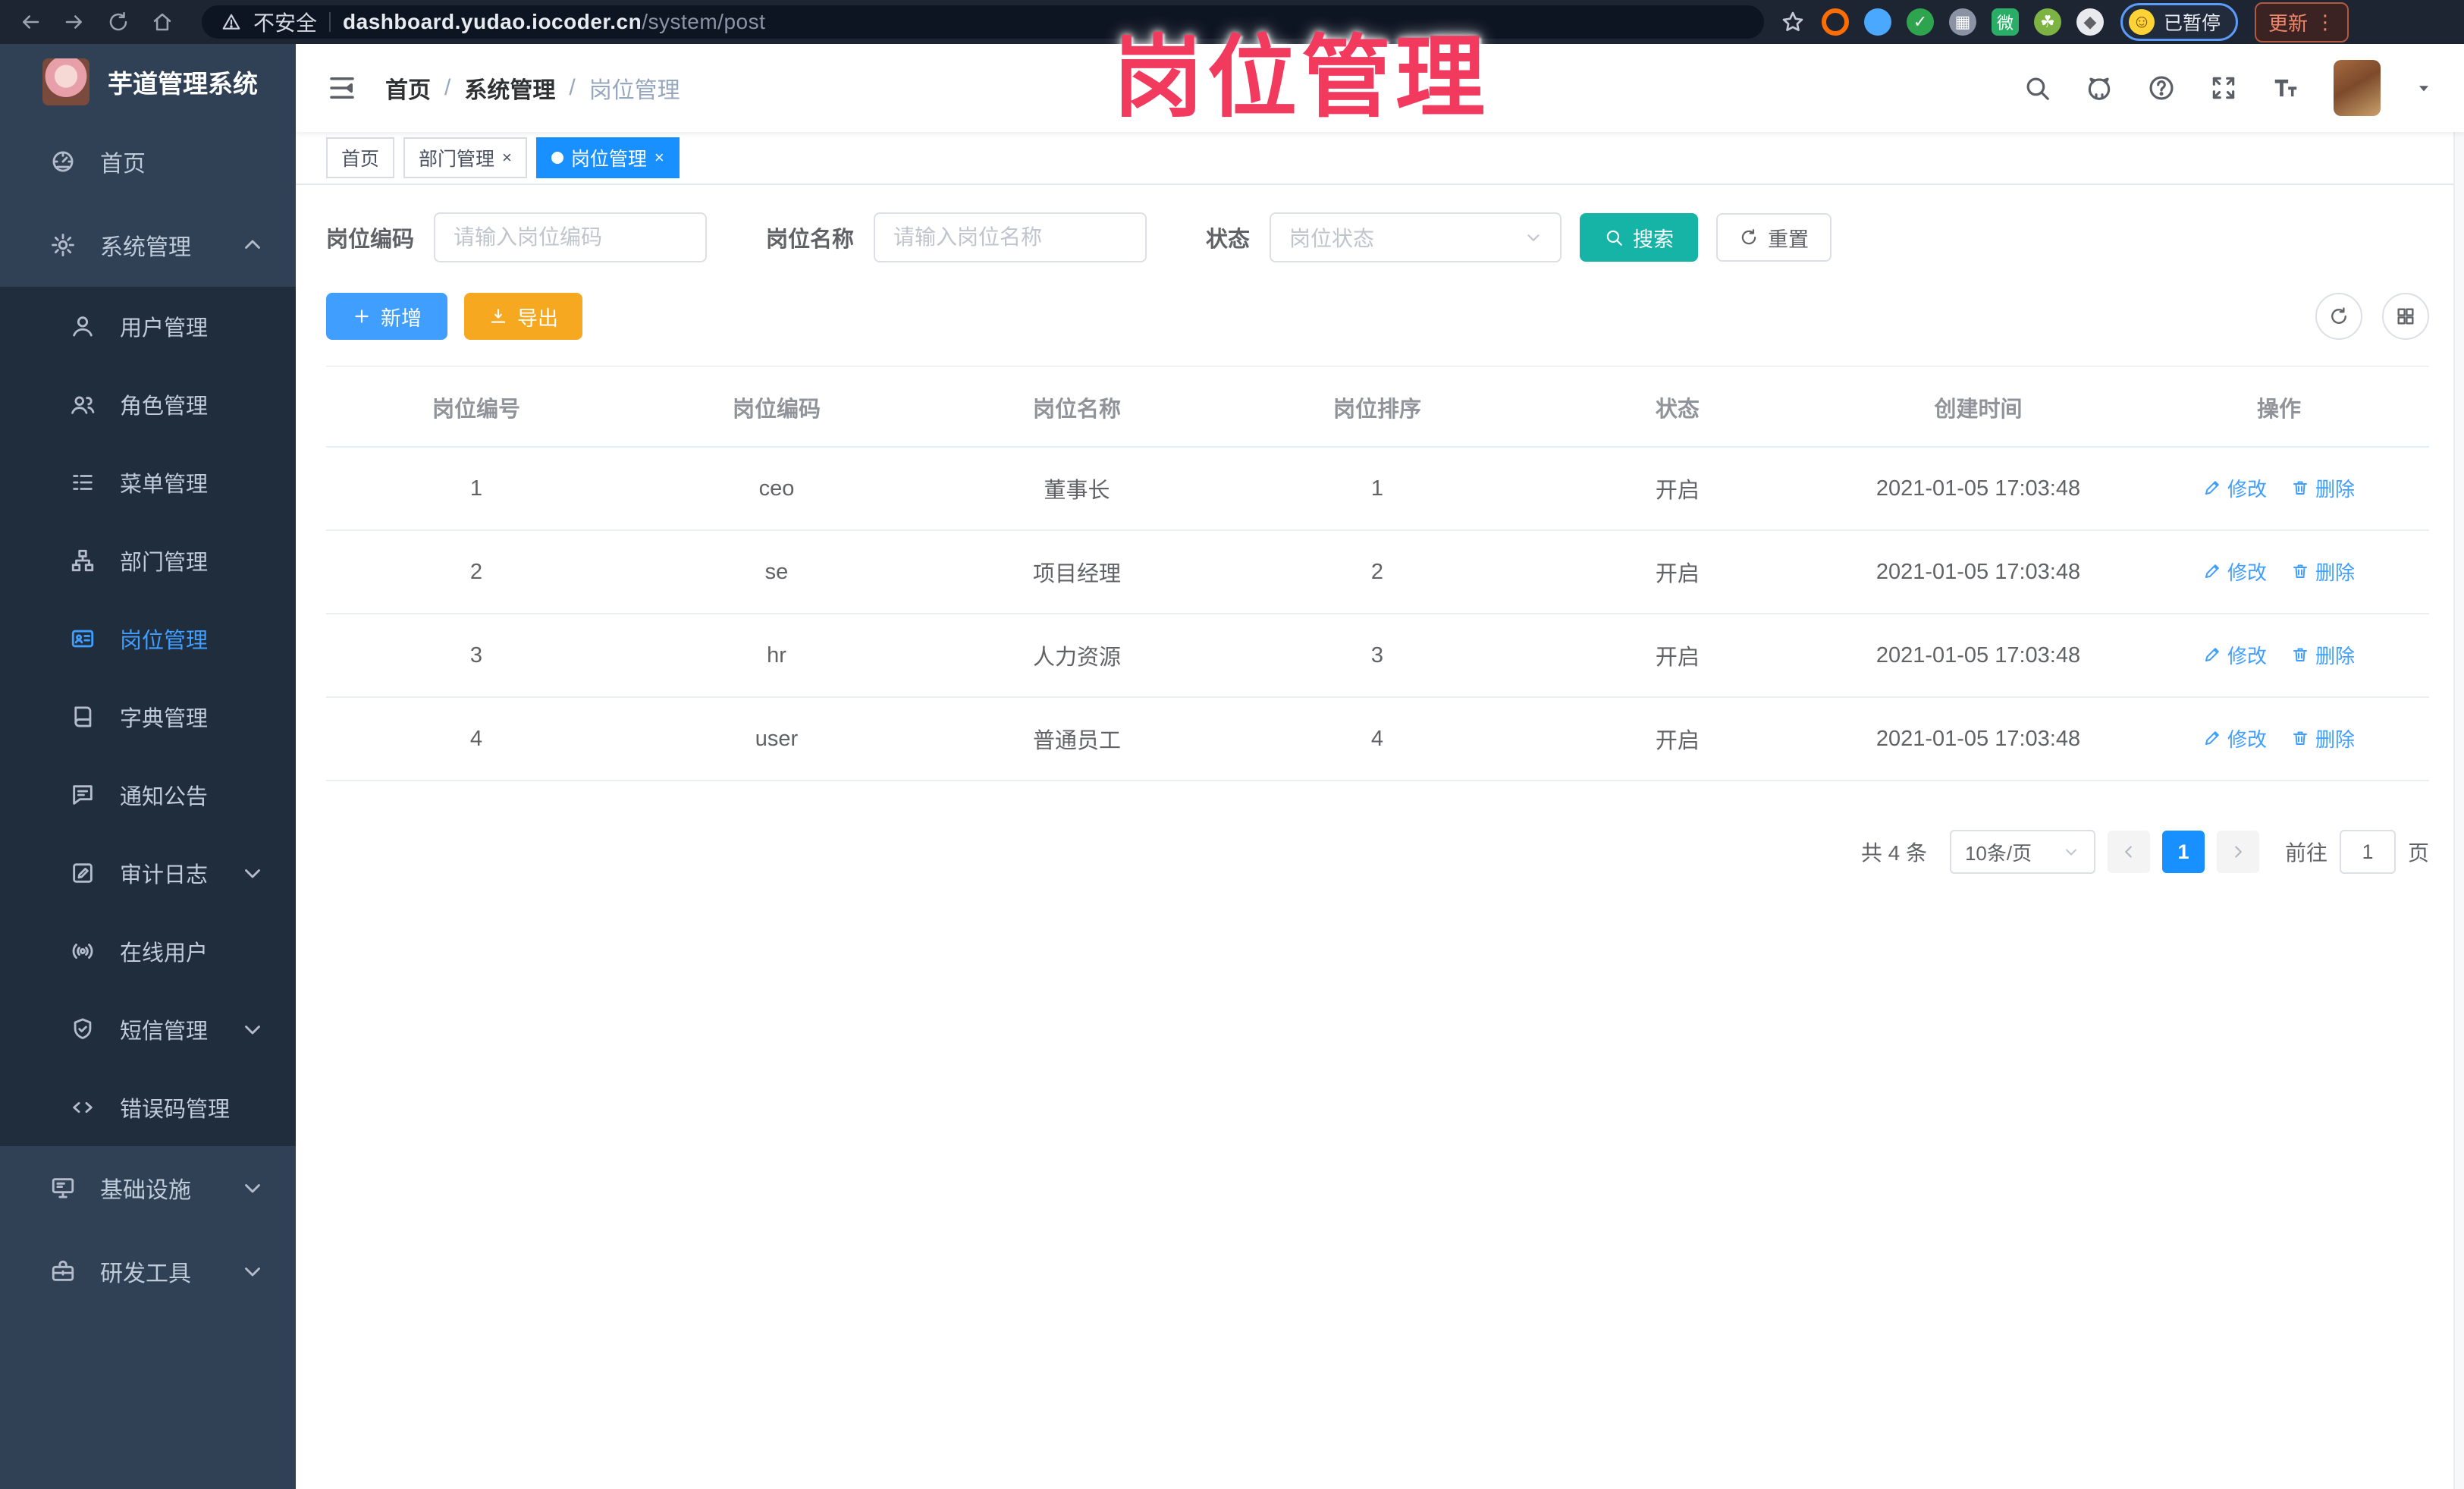 The width and height of the screenshot is (2464, 1489). Describe the element at coordinates (83, 795) in the screenshot. I see `announce-icon` at that location.